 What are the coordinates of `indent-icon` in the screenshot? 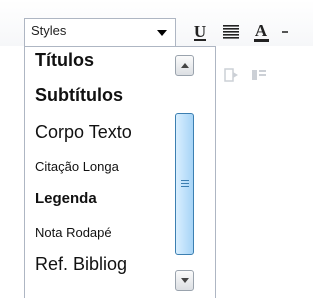 It's located at (231, 75).